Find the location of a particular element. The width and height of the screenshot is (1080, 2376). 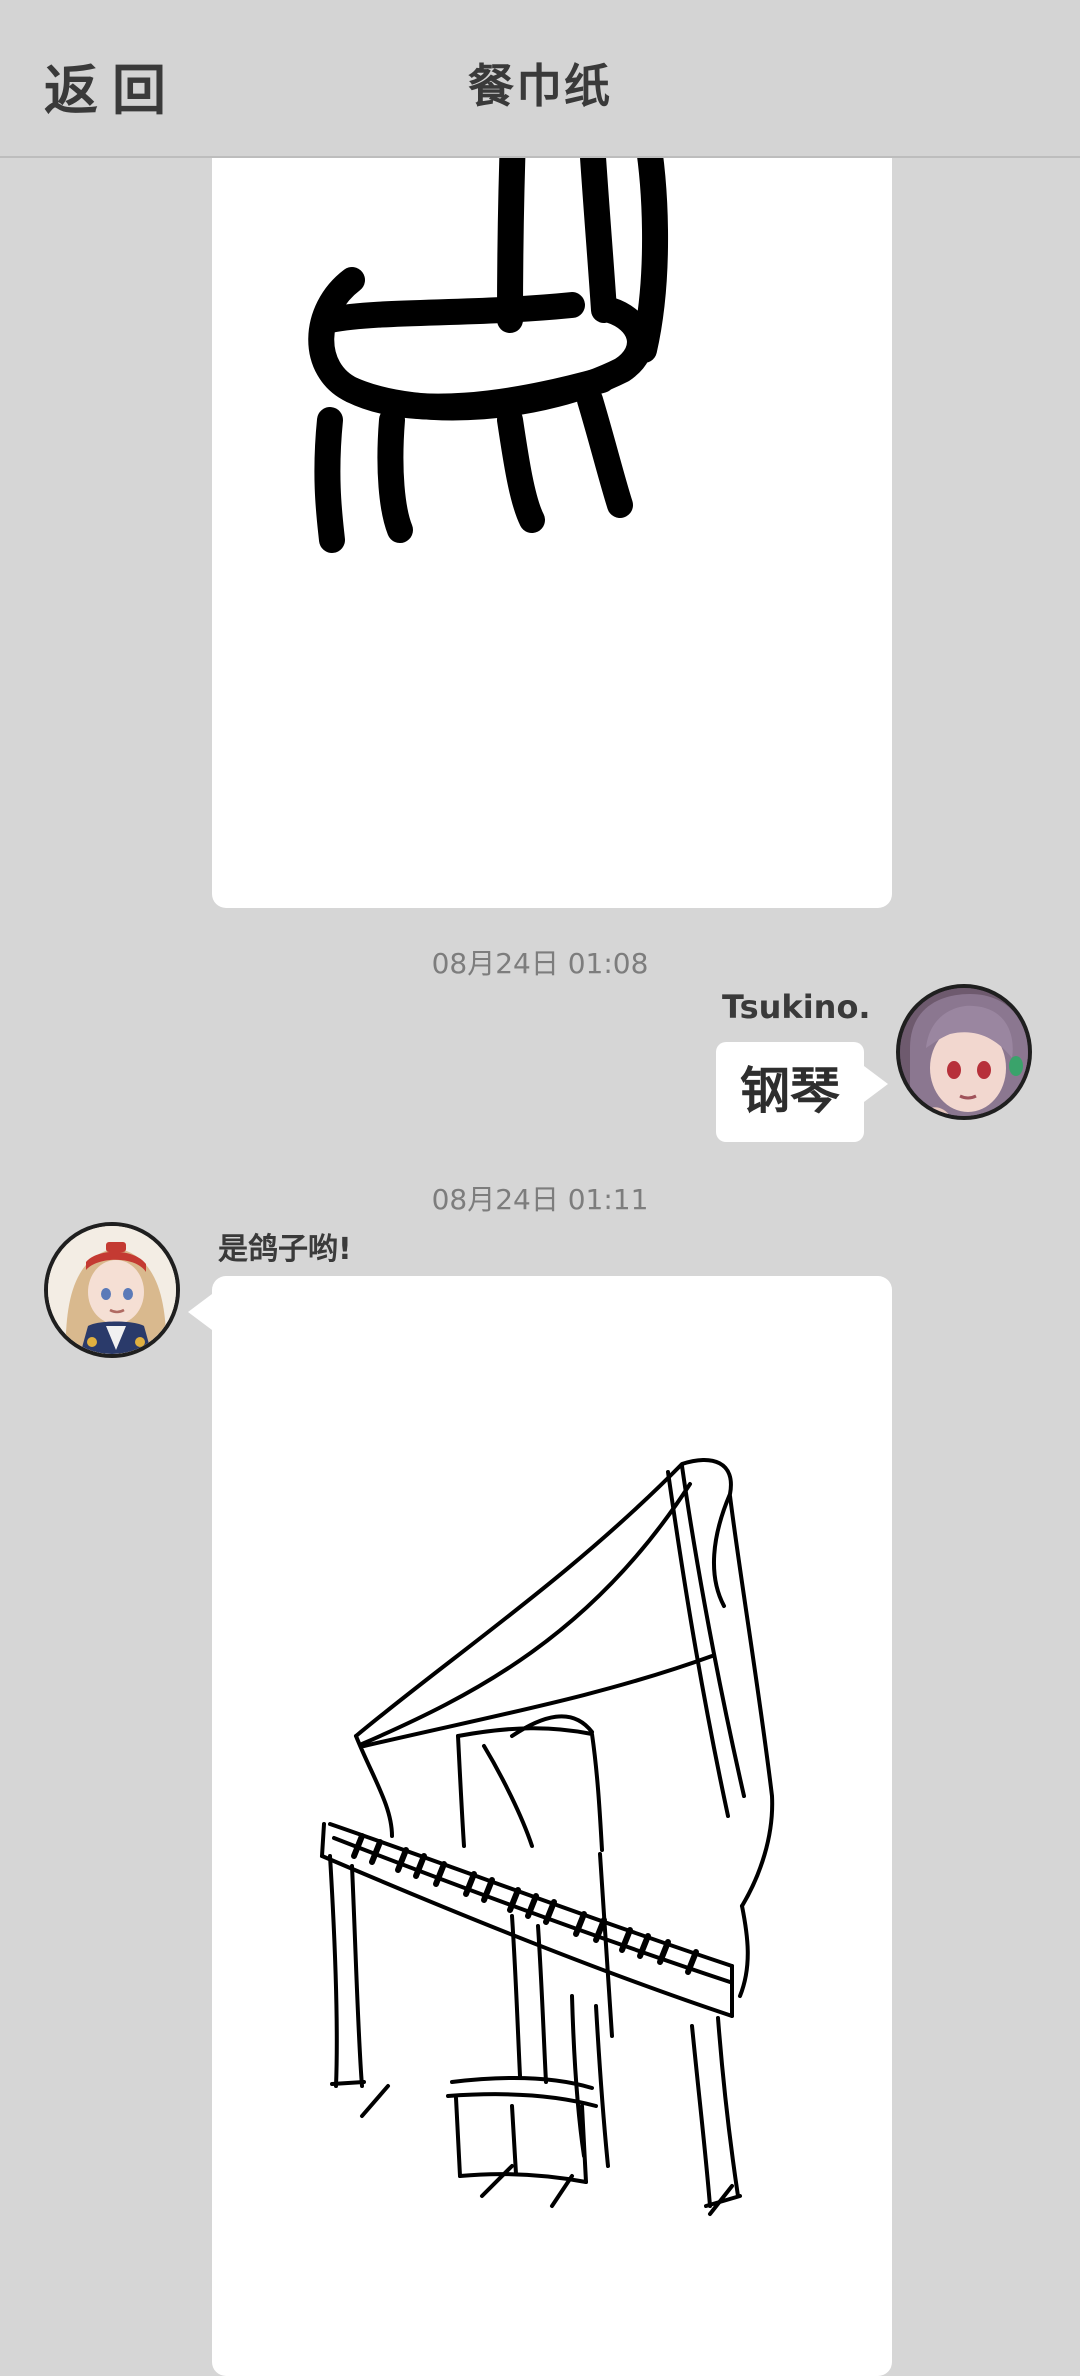

anime-girl-blonde-hair-avatar-icon is located at coordinates (112, 1290).